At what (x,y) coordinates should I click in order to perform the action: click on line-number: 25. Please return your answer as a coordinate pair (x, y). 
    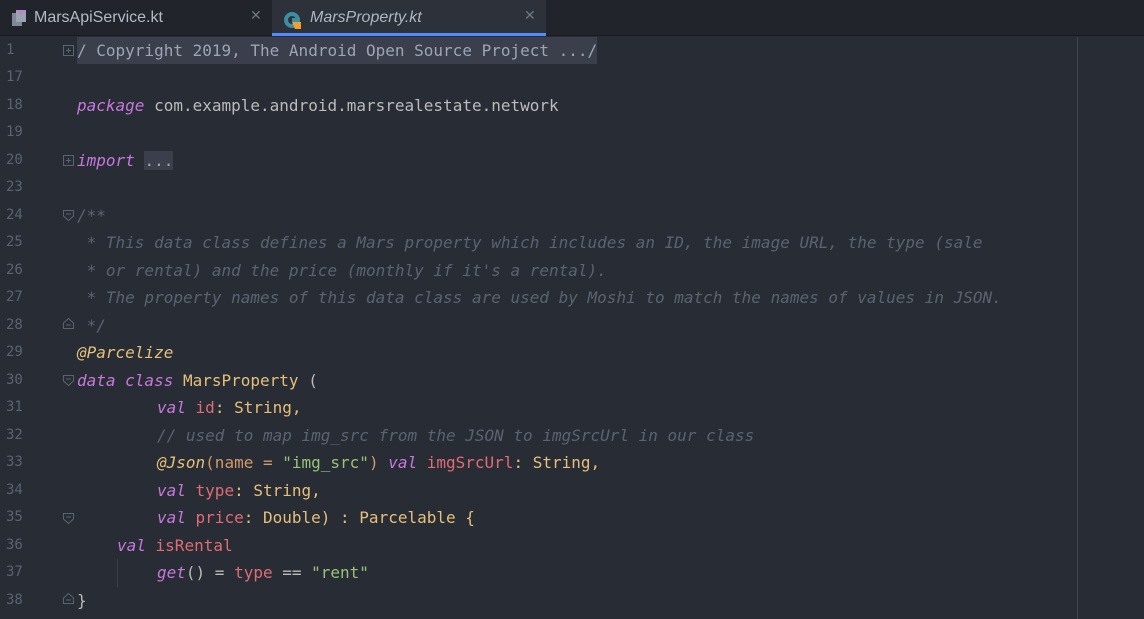
    Looking at the image, I should click on (14, 242).